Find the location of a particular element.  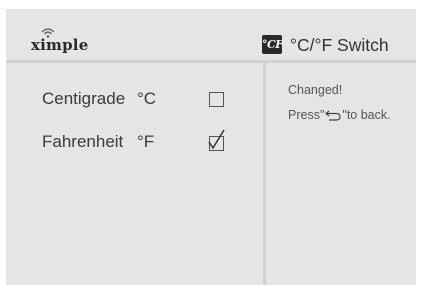

panel-divider is located at coordinates (264, 174).